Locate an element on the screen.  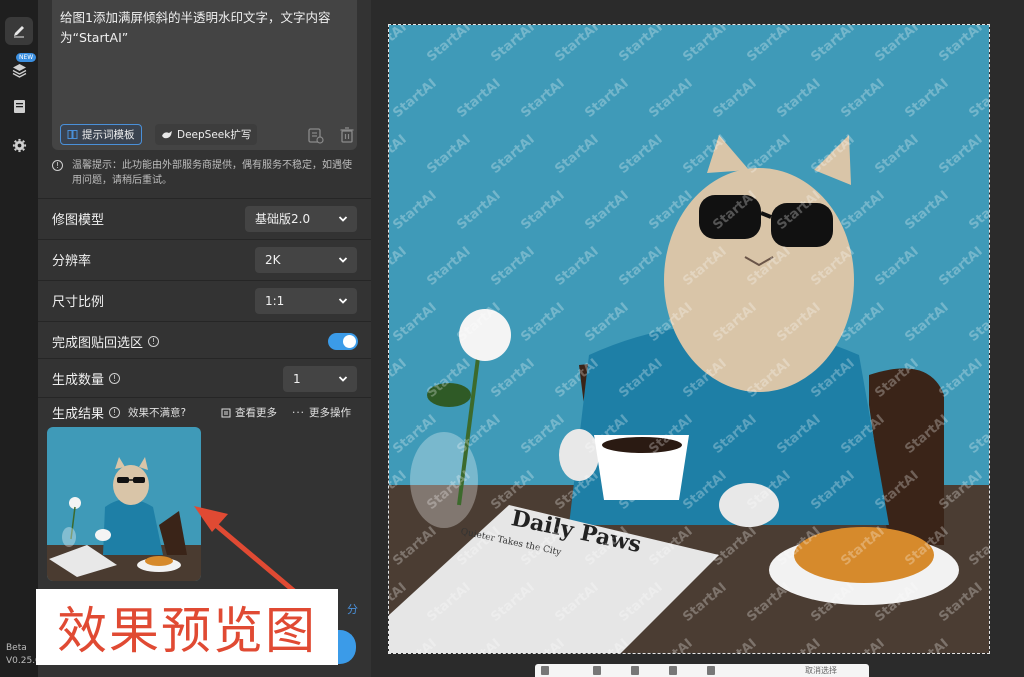
pencil-icon is located at coordinates (19, 32).